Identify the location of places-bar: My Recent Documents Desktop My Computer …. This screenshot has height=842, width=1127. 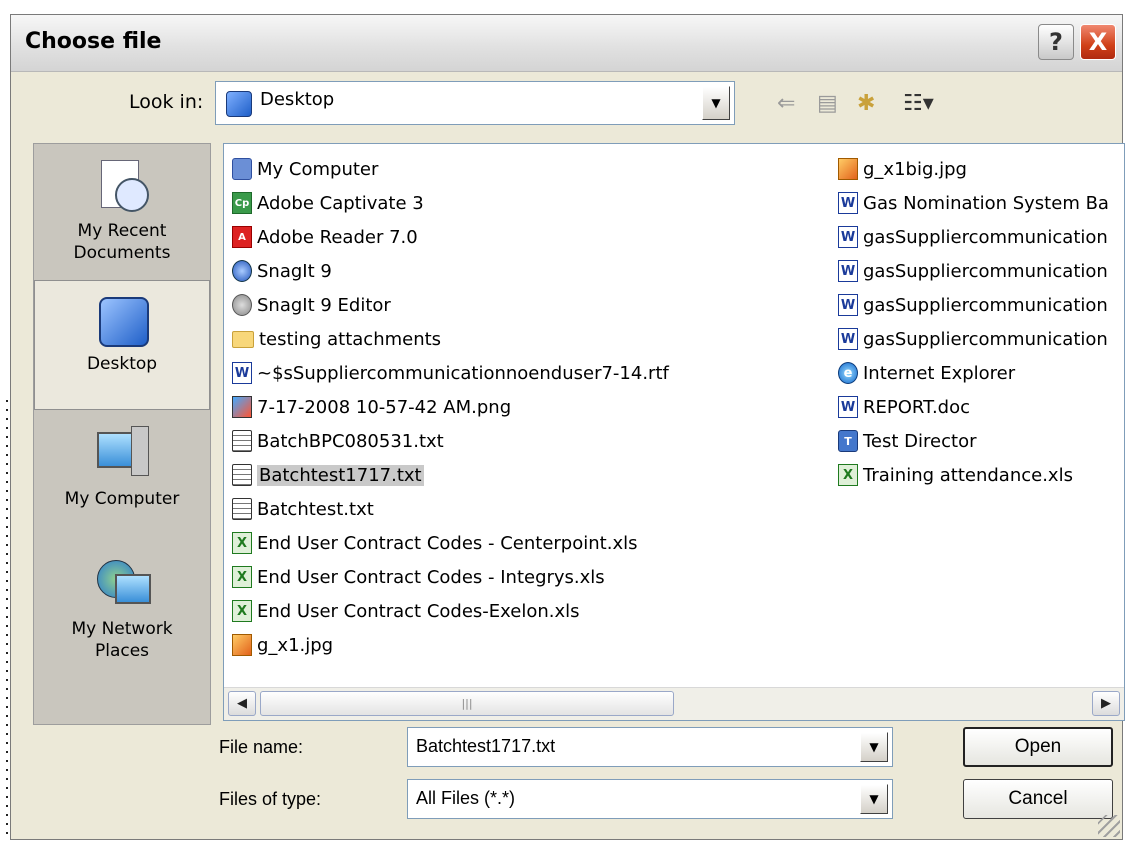
(122, 434).